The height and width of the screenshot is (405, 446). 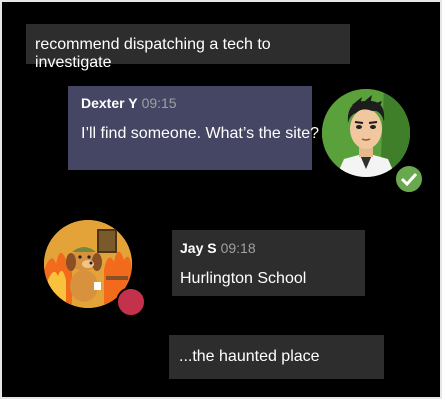 What do you see at coordinates (198, 248) in the screenshot?
I see `author-name: Jay S` at bounding box center [198, 248].